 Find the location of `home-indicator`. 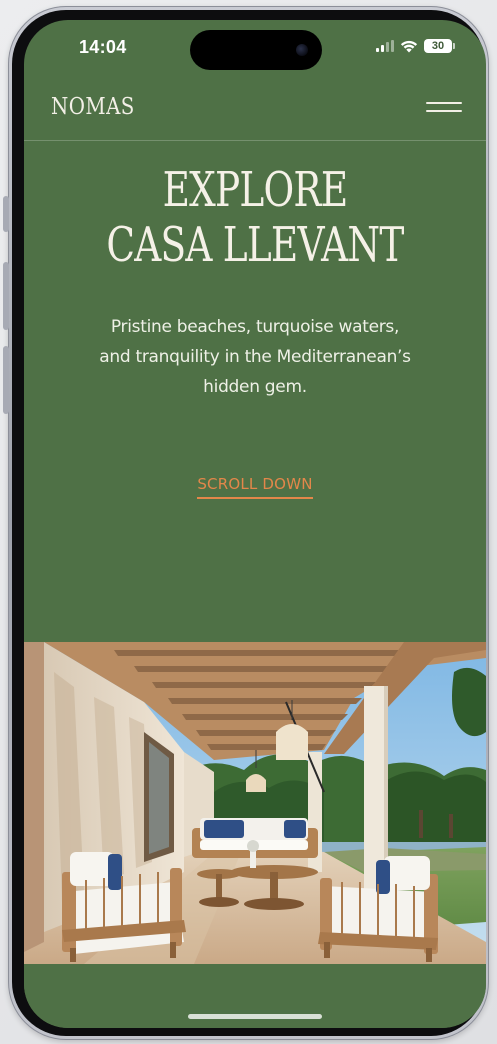

home-indicator is located at coordinates (255, 1016).